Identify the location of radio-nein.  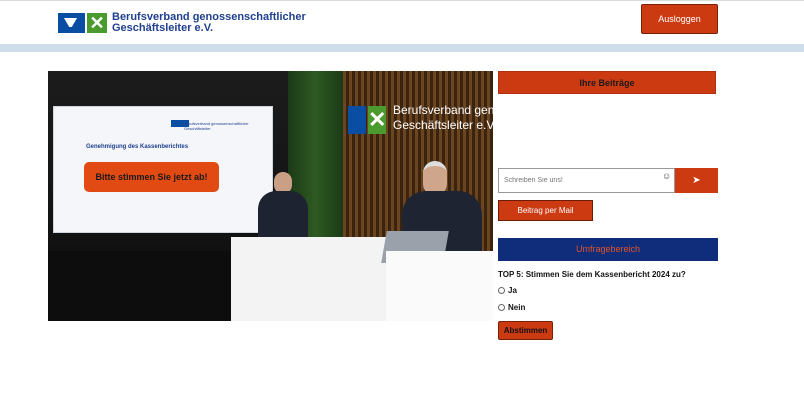
(501, 307).